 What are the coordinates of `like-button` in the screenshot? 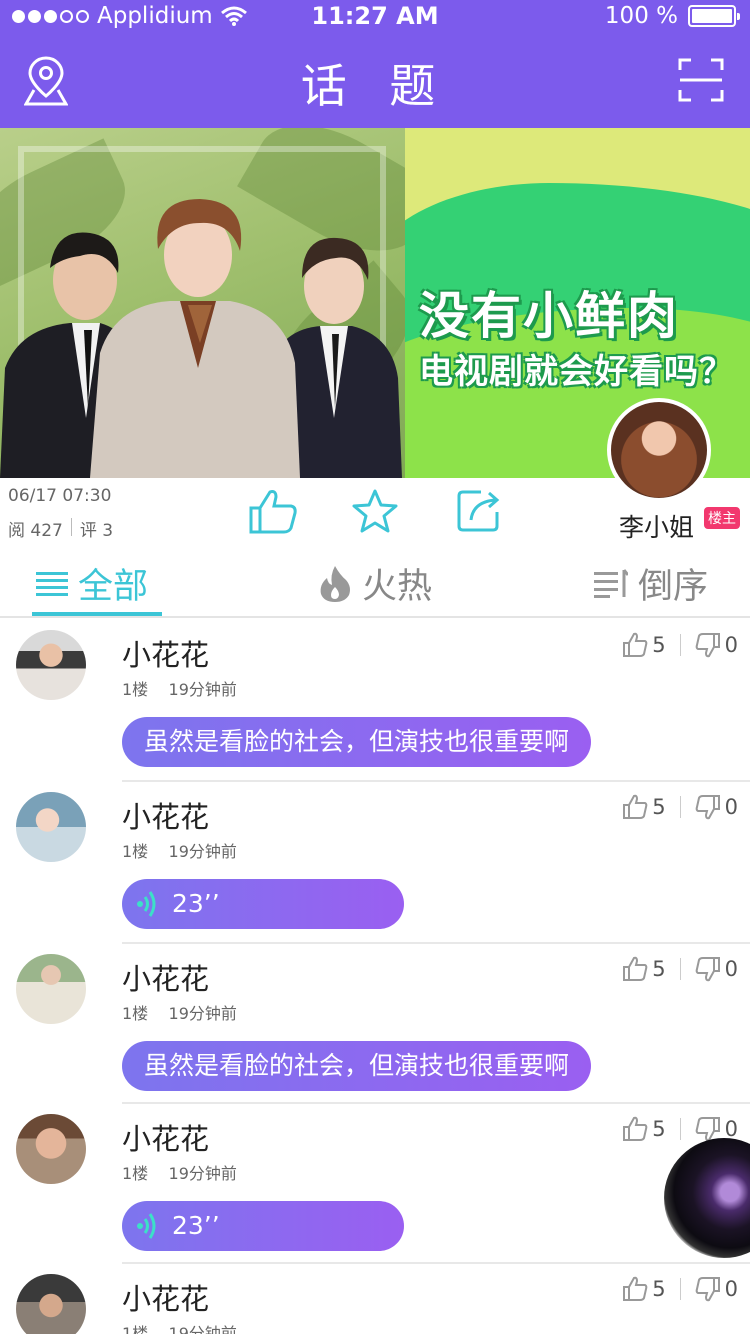 It's located at (273, 511).